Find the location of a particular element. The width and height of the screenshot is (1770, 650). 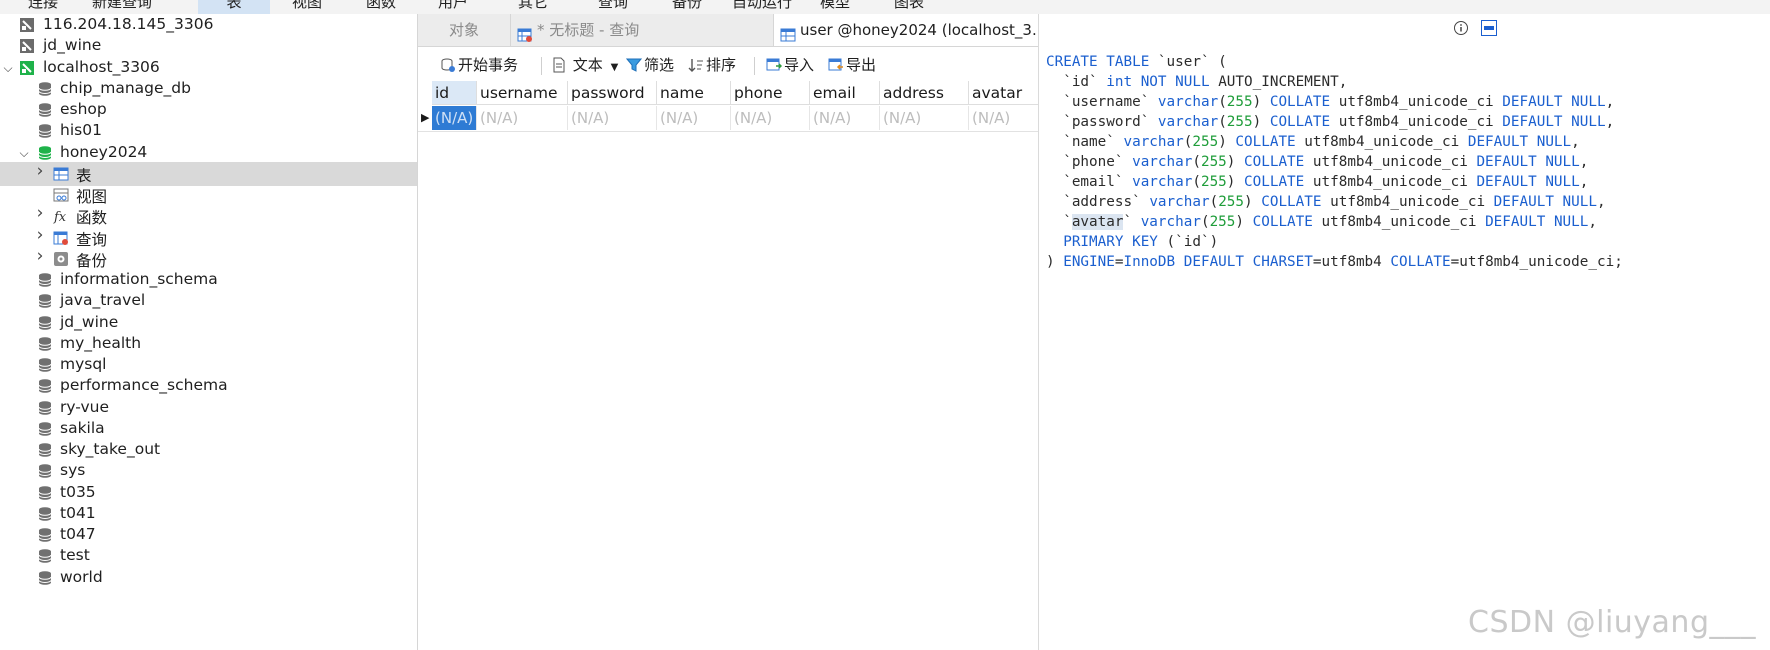

tab-untitled-query: * 无标题 - 查询 is located at coordinates (642, 30).